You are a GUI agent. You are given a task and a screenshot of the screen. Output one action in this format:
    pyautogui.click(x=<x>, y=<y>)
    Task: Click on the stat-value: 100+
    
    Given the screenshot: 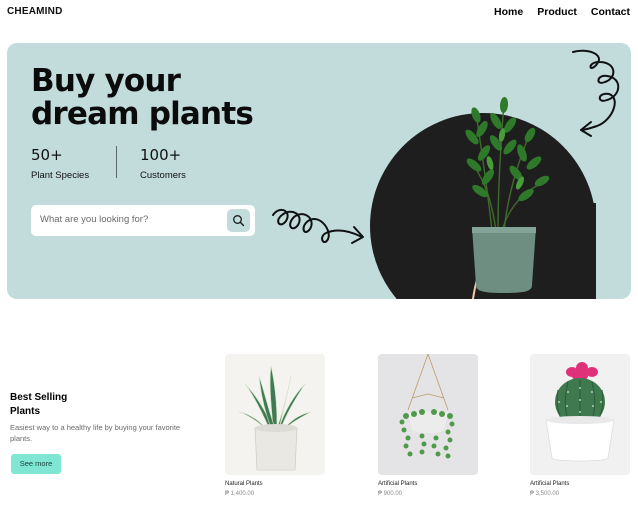 What is the action you would take?
    pyautogui.click(x=161, y=155)
    